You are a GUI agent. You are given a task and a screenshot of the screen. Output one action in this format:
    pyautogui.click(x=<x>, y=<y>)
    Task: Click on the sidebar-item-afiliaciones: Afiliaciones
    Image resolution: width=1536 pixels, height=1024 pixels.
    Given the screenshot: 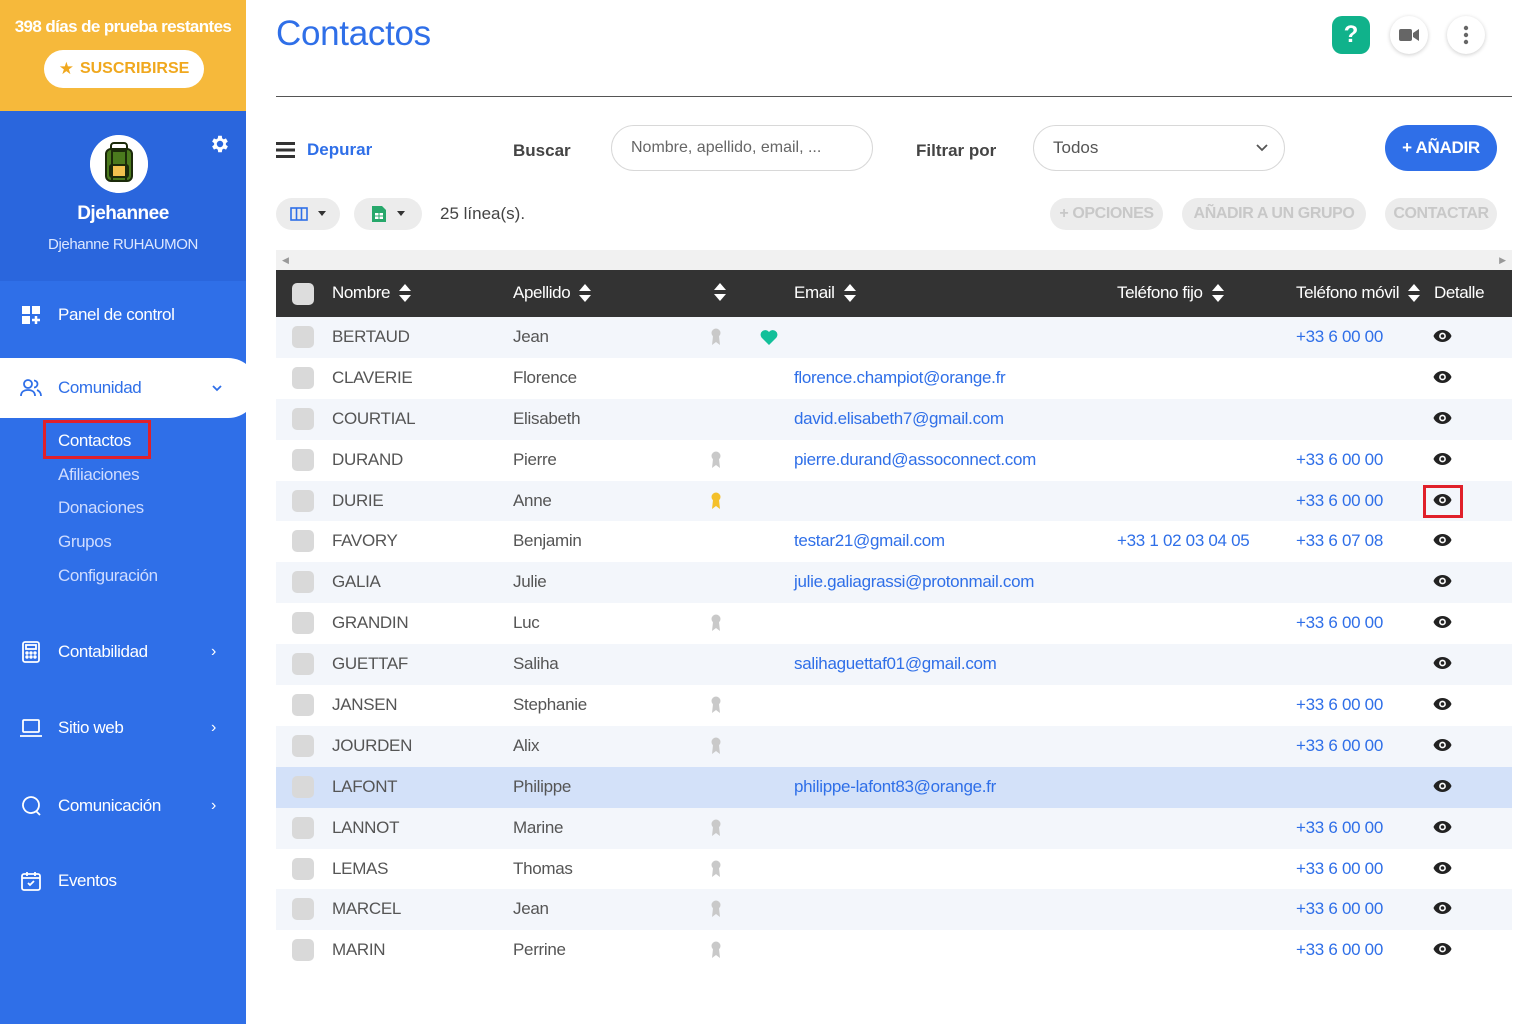 What is the action you would take?
    pyautogui.click(x=99, y=475)
    